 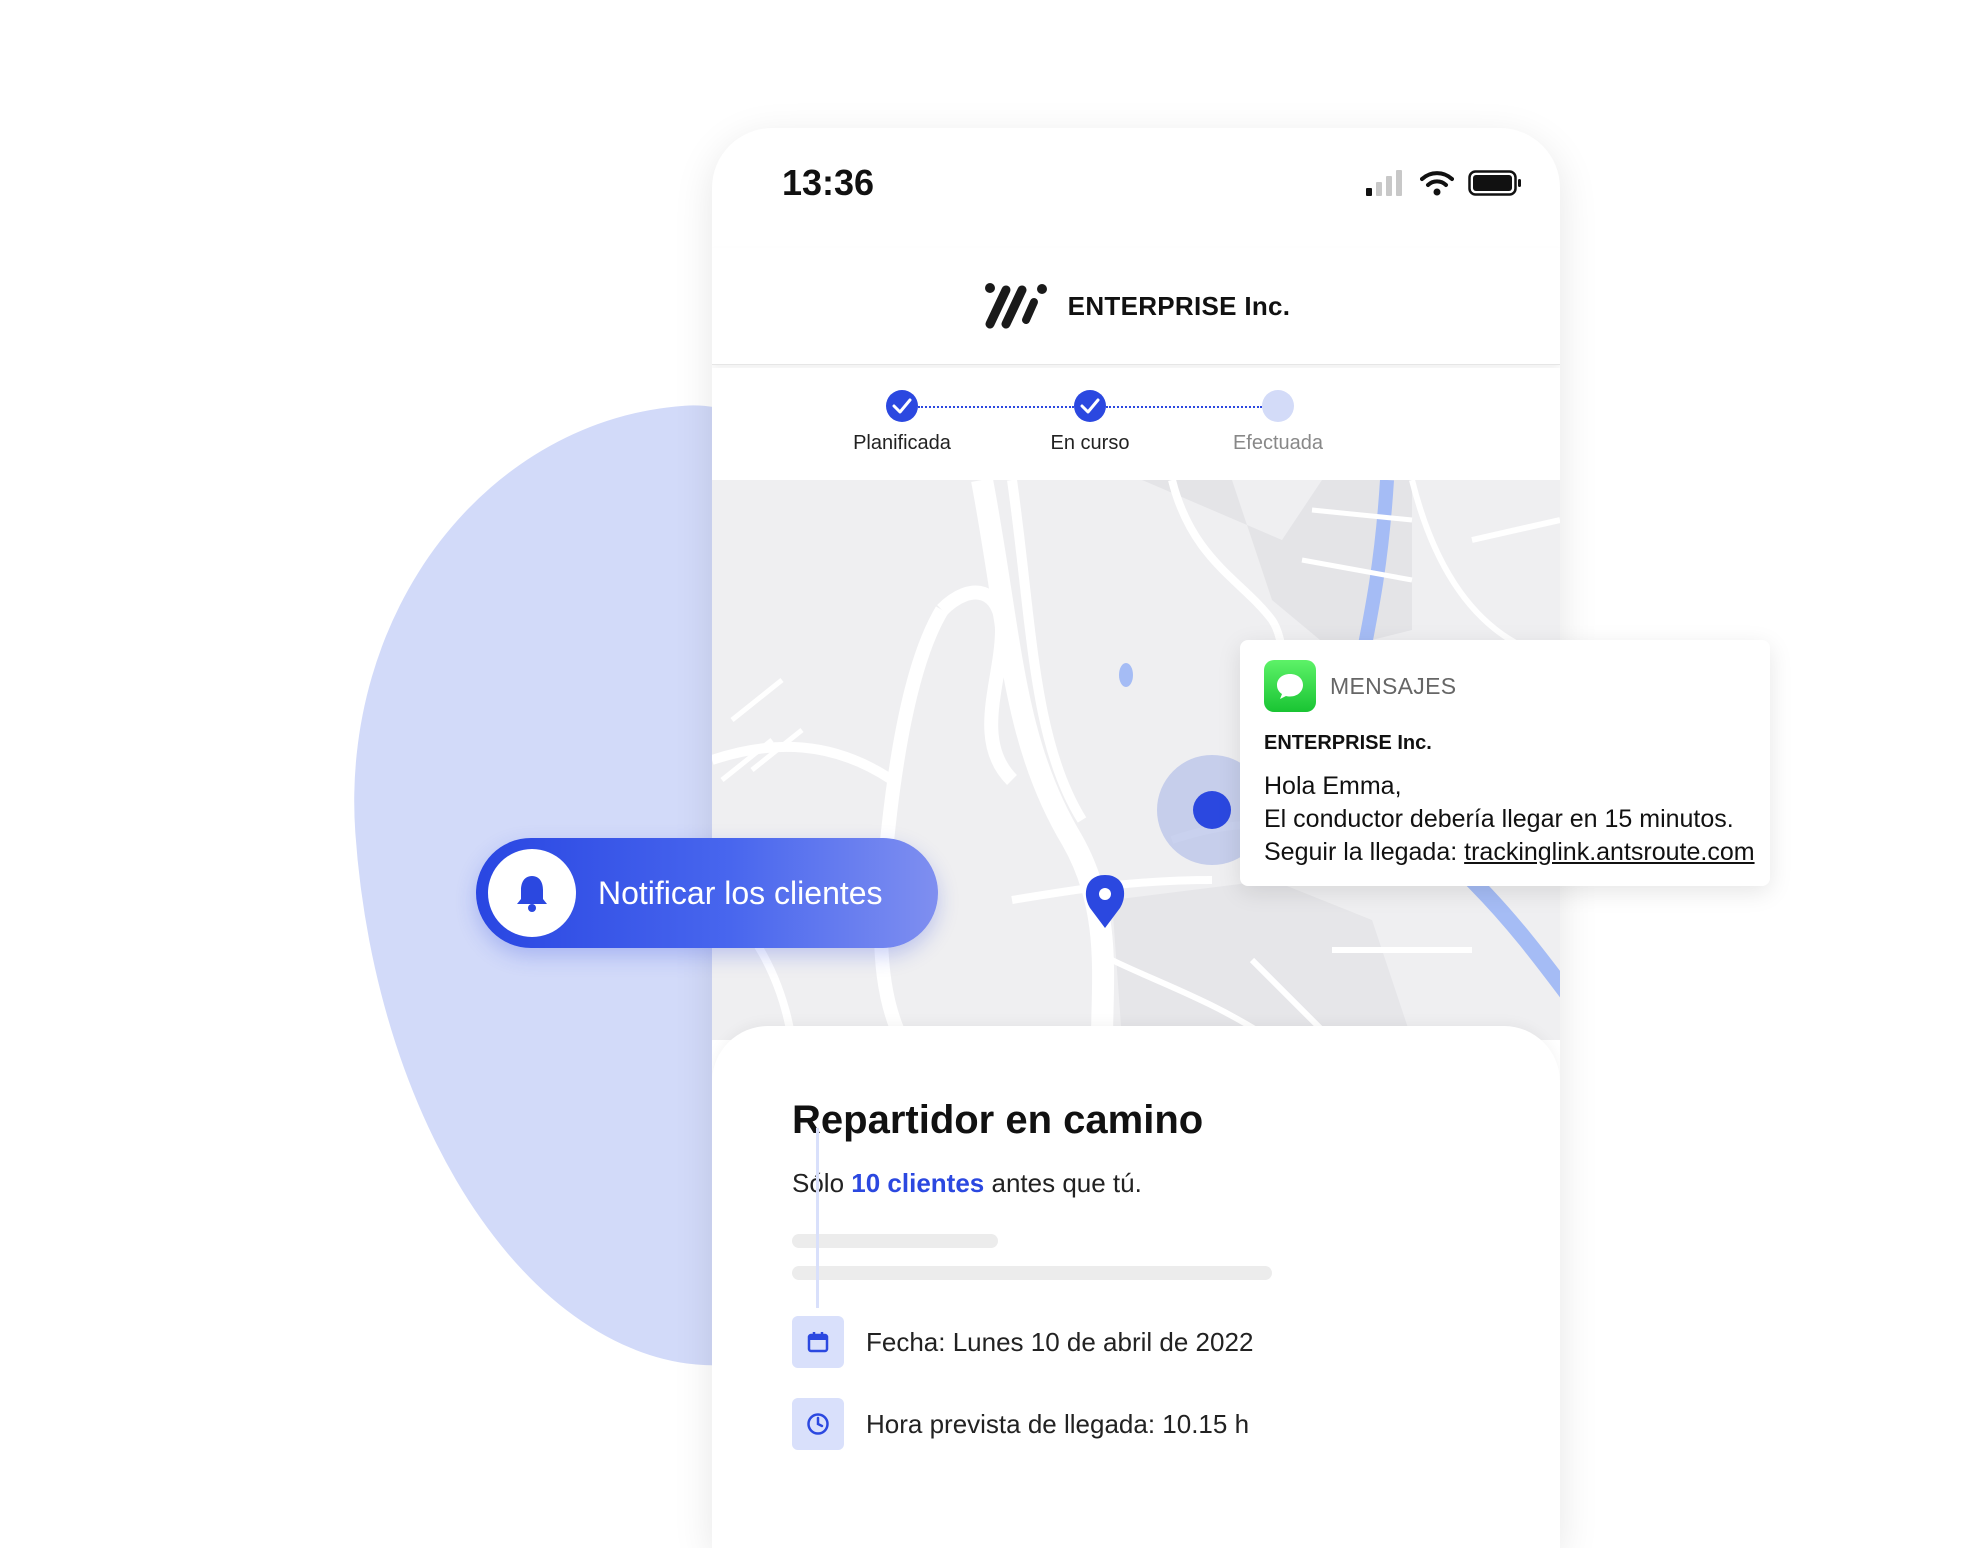 What do you see at coordinates (1348, 743) in the screenshot?
I see `message-sender: ENTERPRISE Inc.` at bounding box center [1348, 743].